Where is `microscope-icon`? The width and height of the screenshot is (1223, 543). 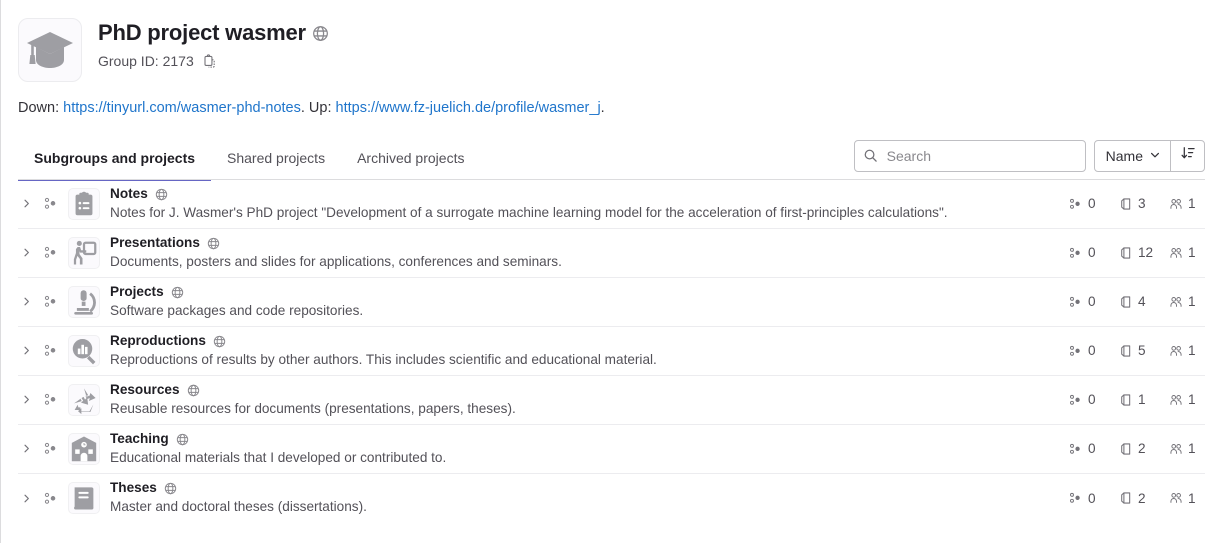
microscope-icon is located at coordinates (84, 301).